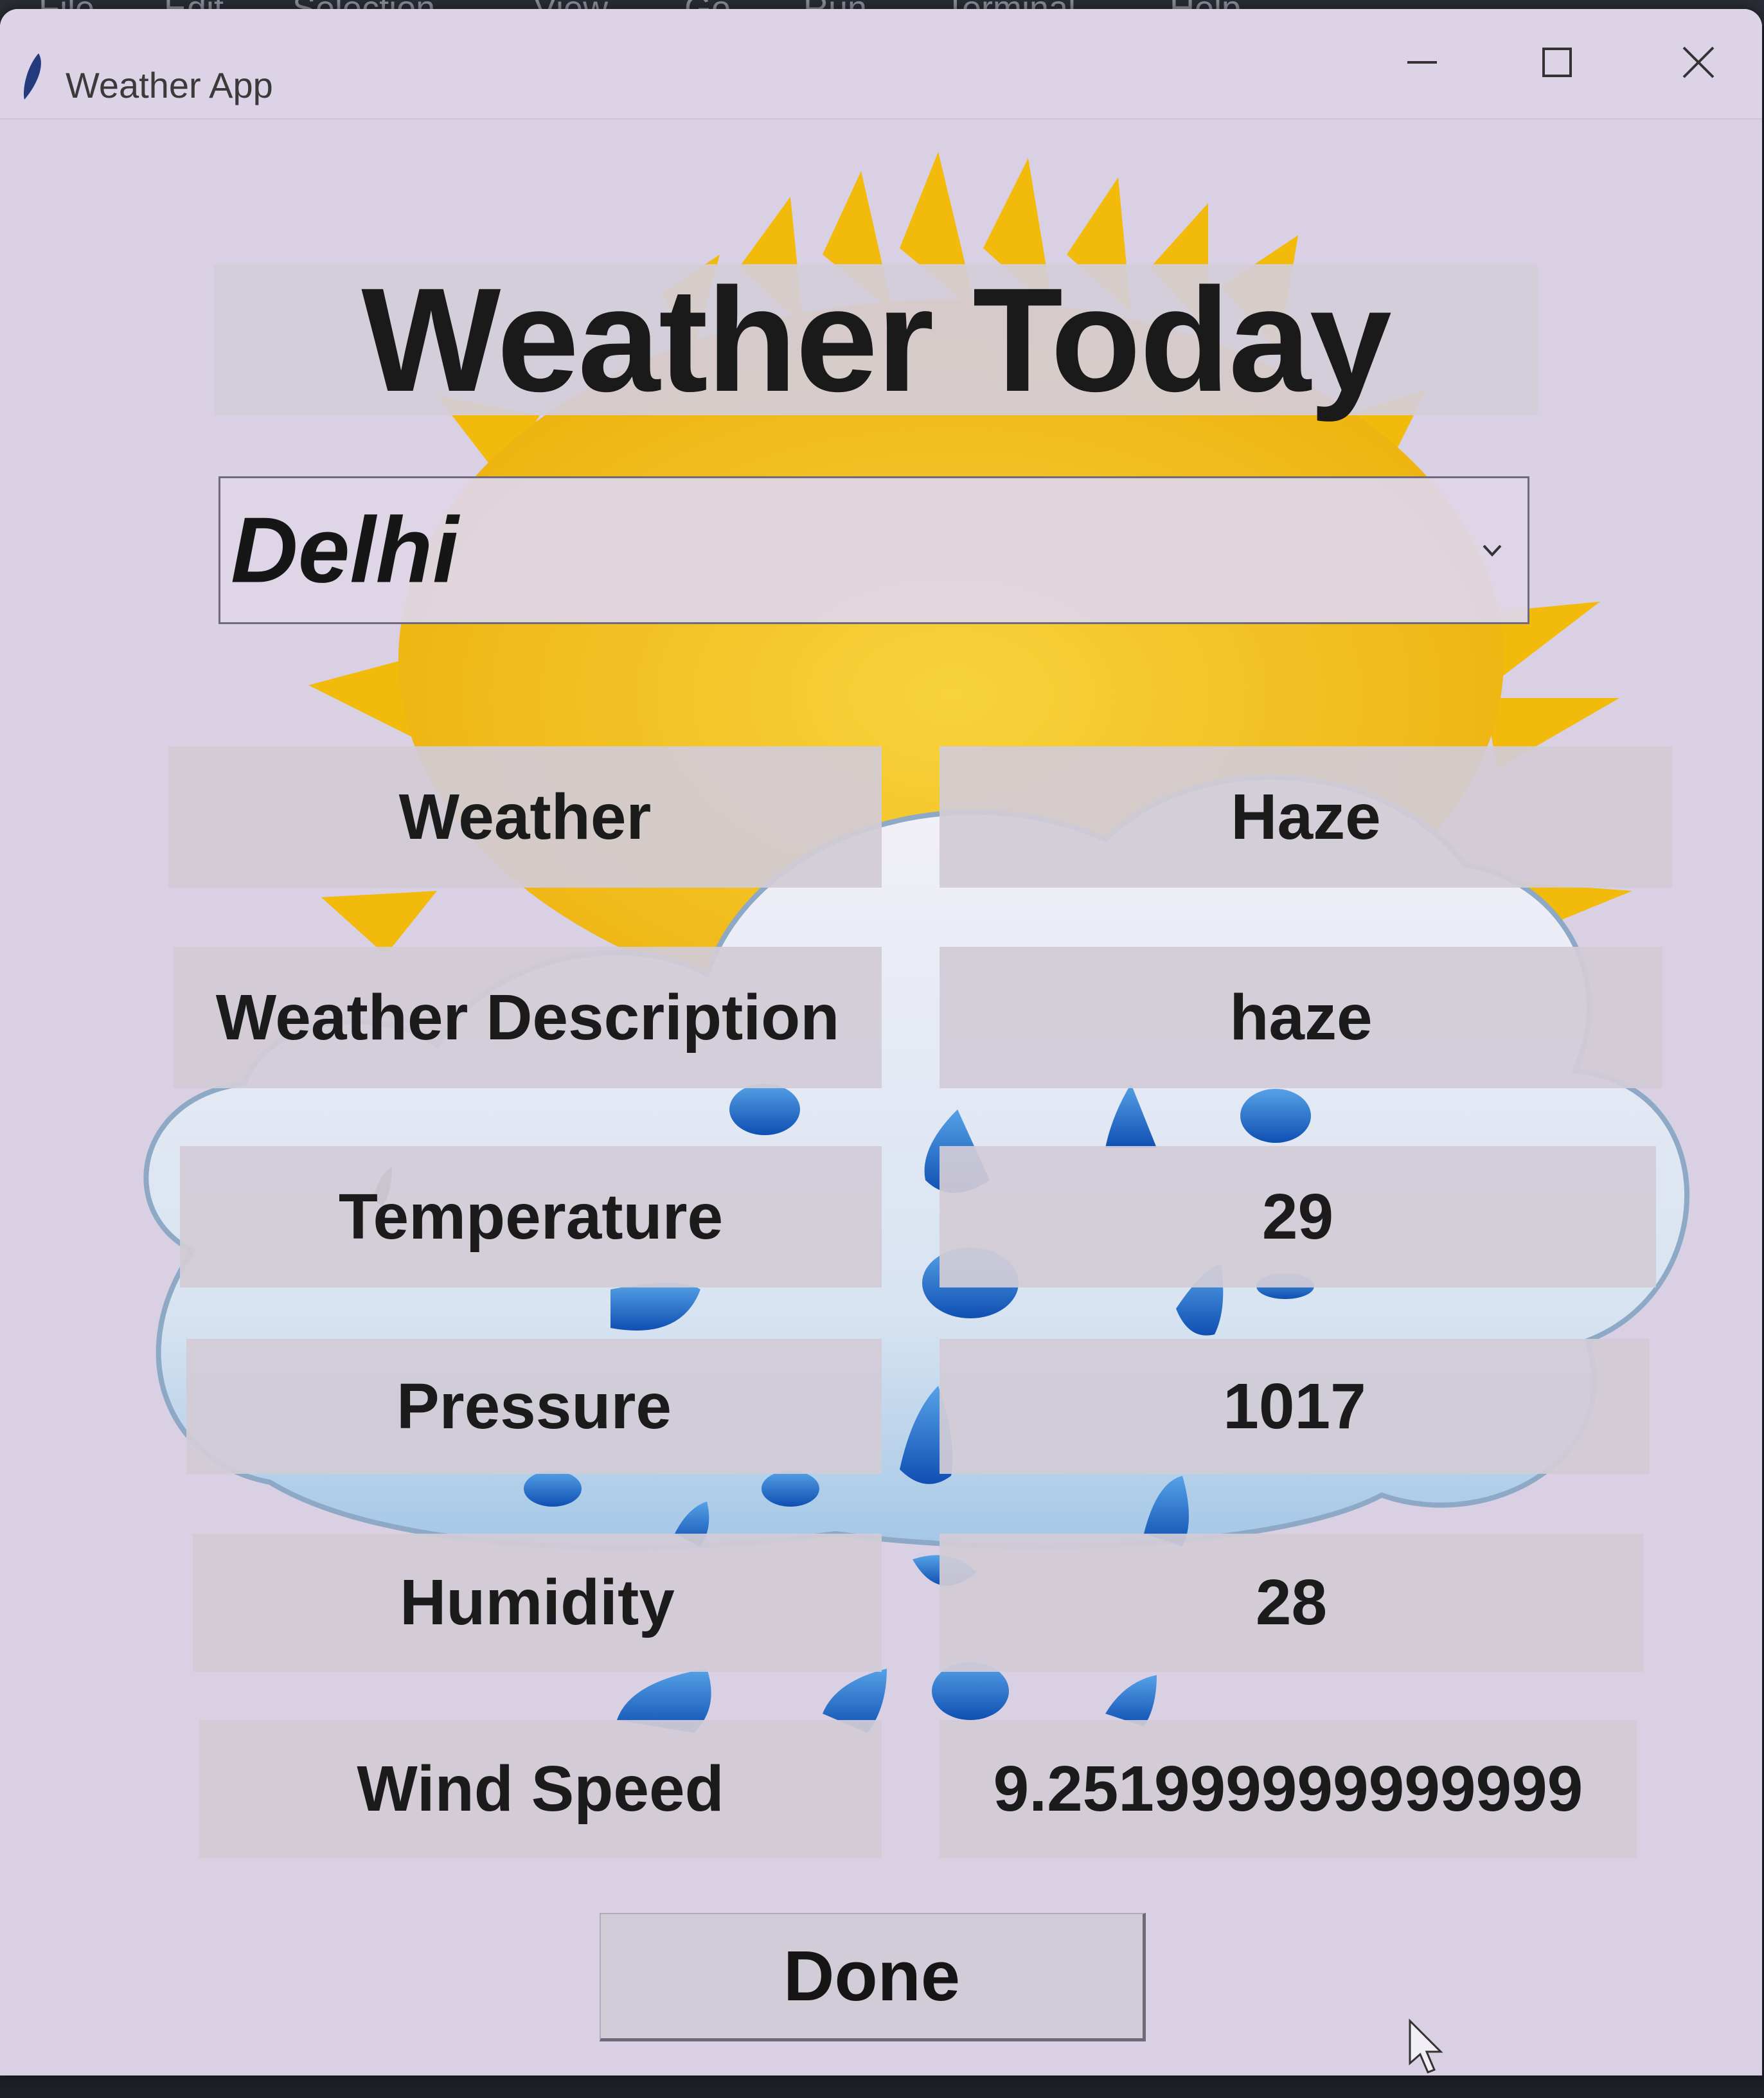  I want to click on close-icon, so click(1698, 62).